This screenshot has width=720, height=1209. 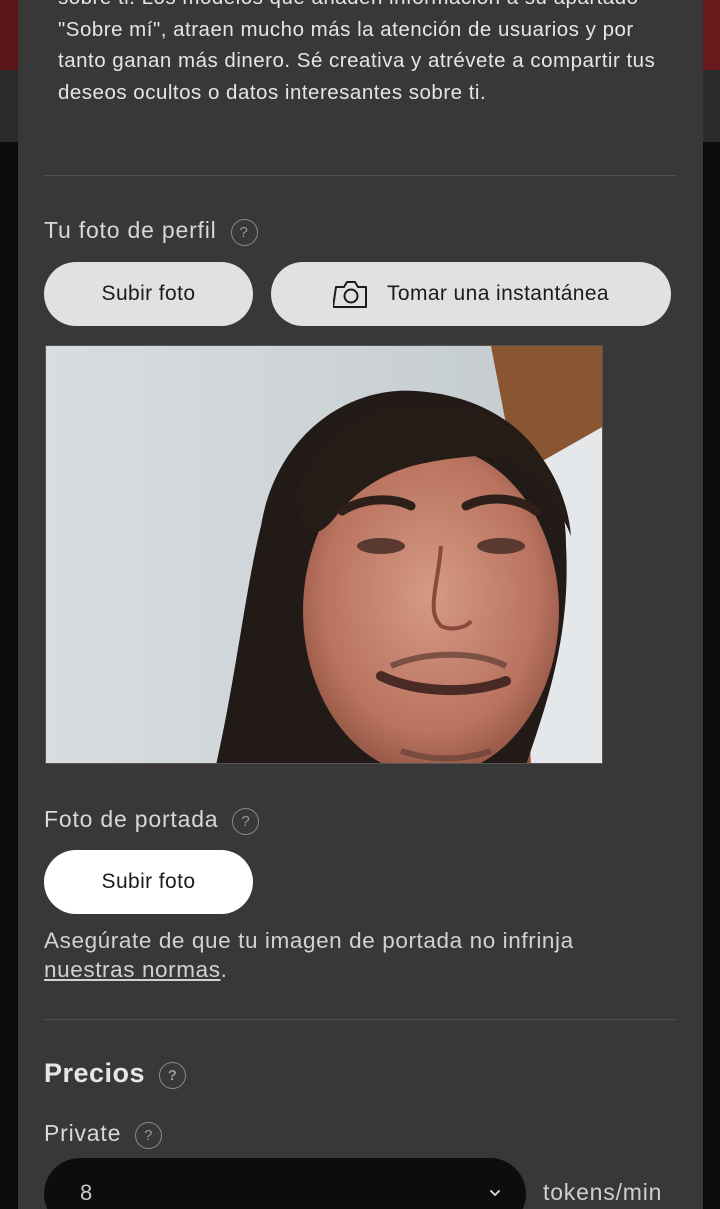 I want to click on chevron-down-icon, so click(x=495, y=1193).